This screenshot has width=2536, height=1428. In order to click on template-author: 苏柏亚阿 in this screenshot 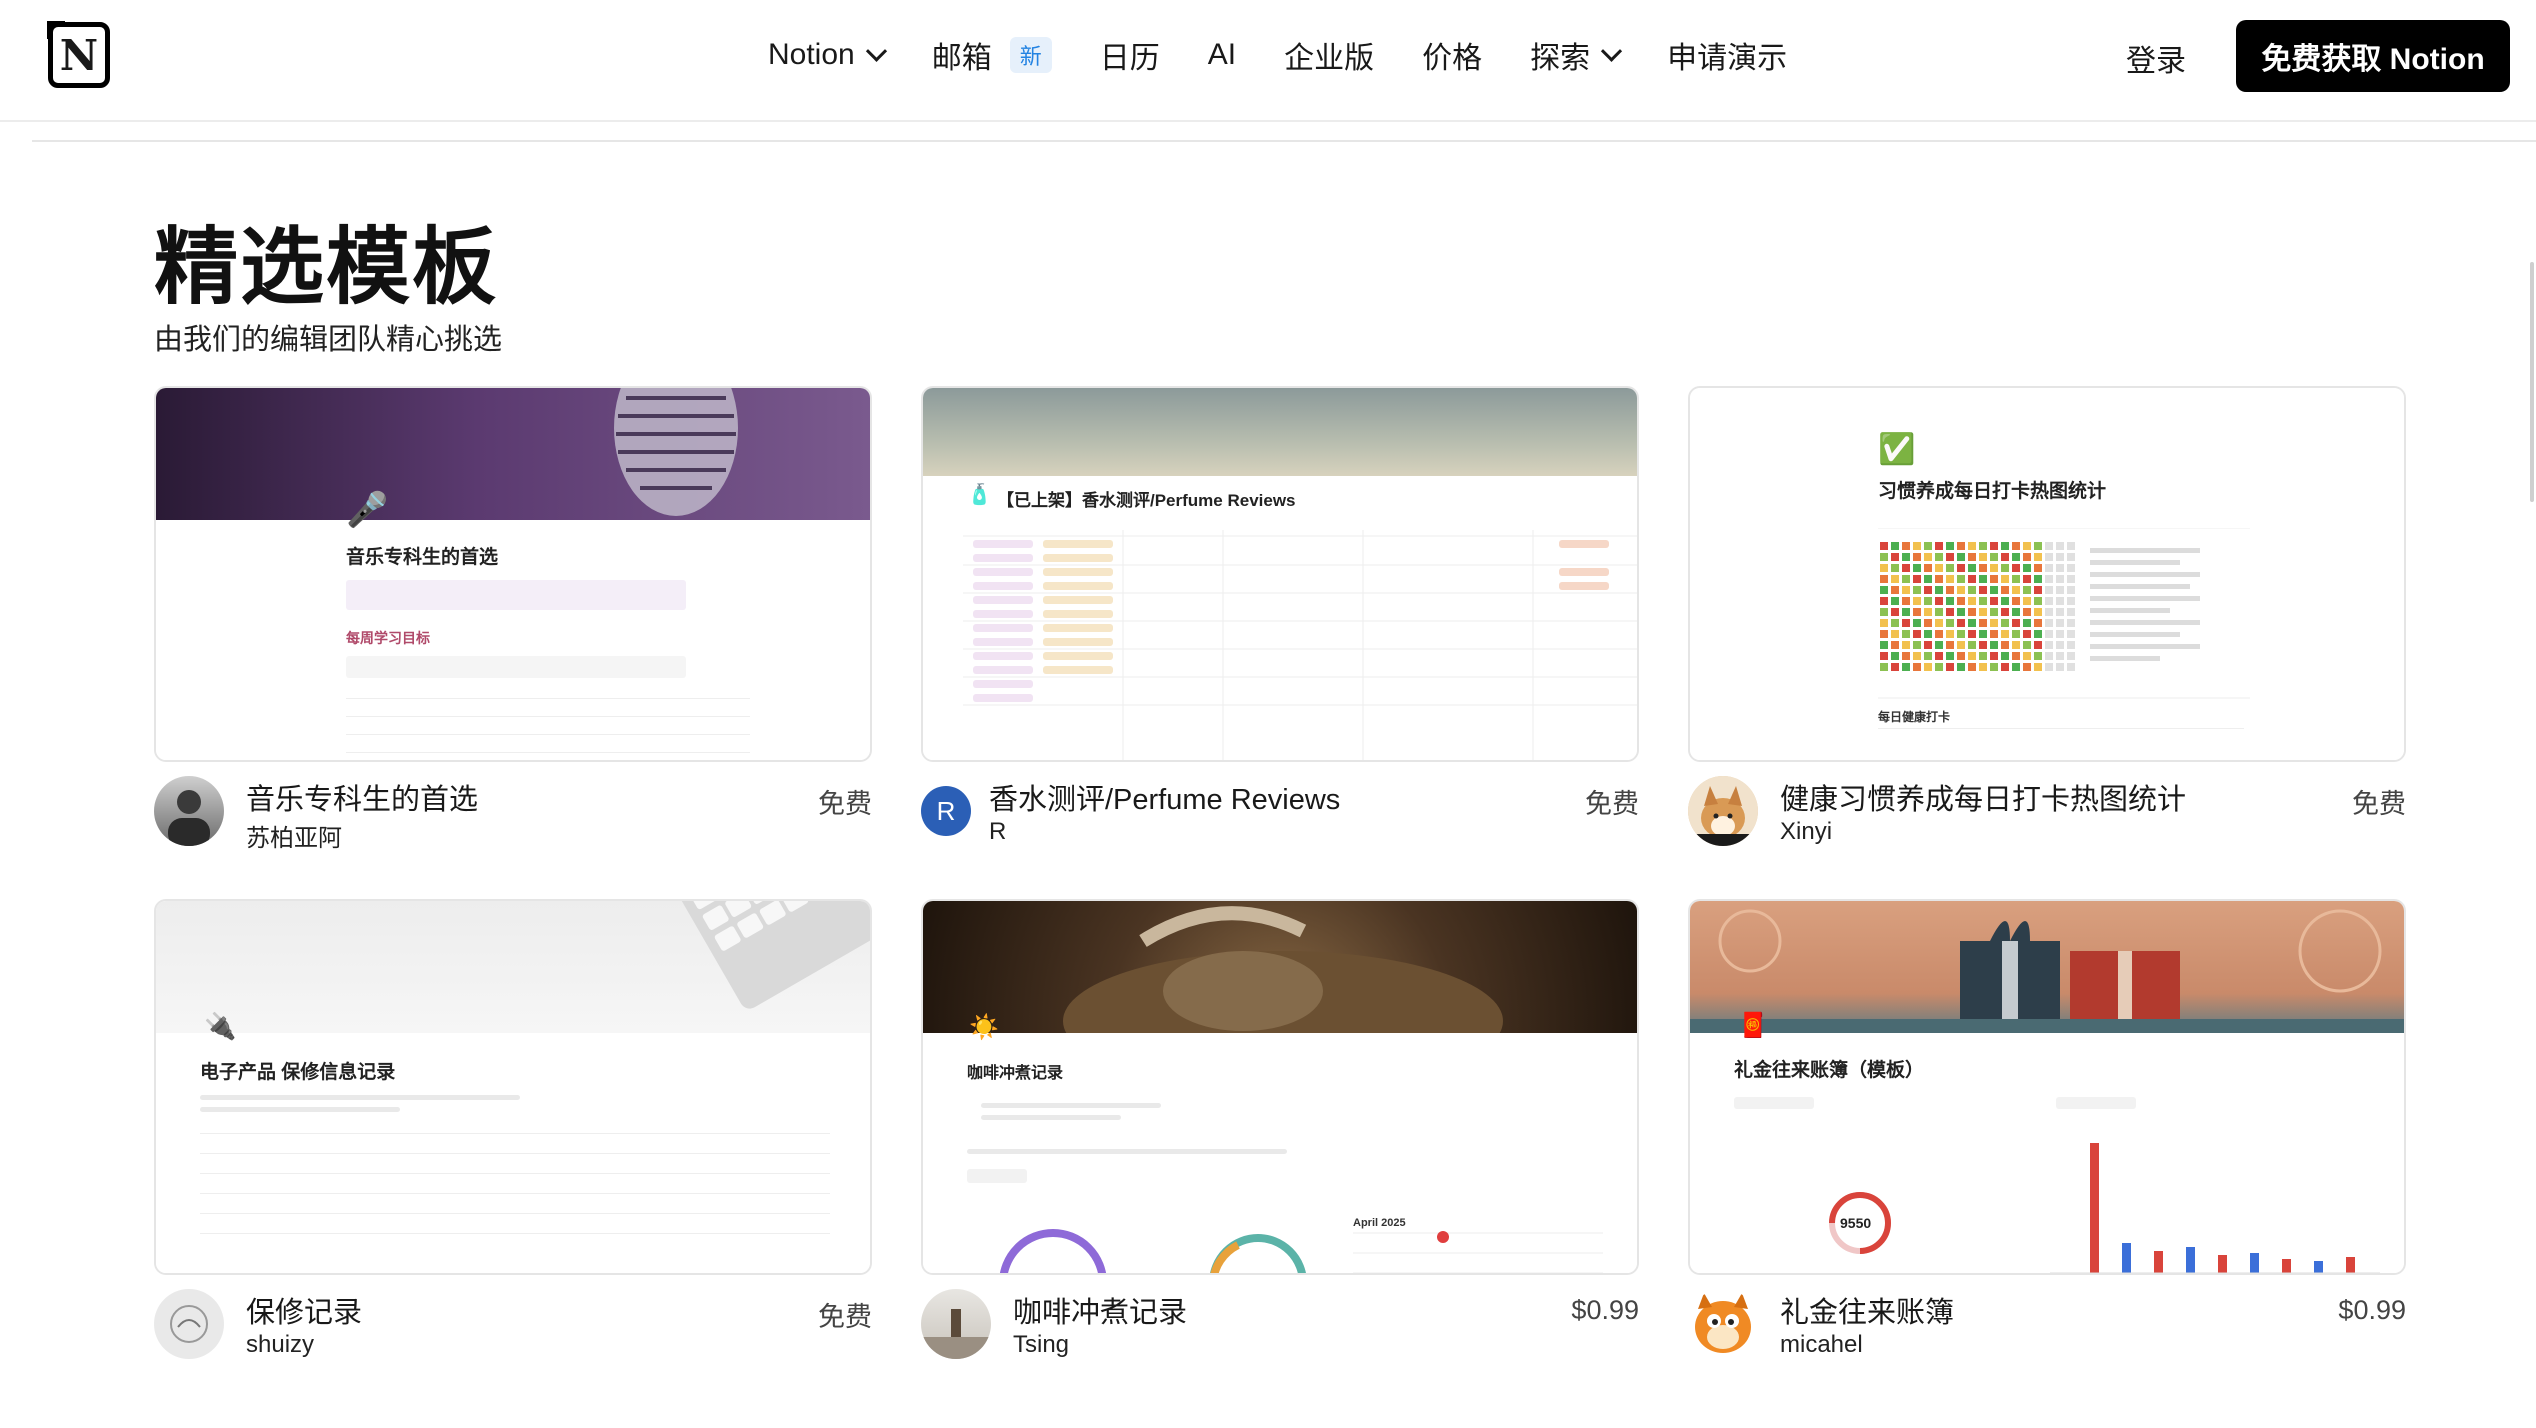, I will do `click(294, 835)`.